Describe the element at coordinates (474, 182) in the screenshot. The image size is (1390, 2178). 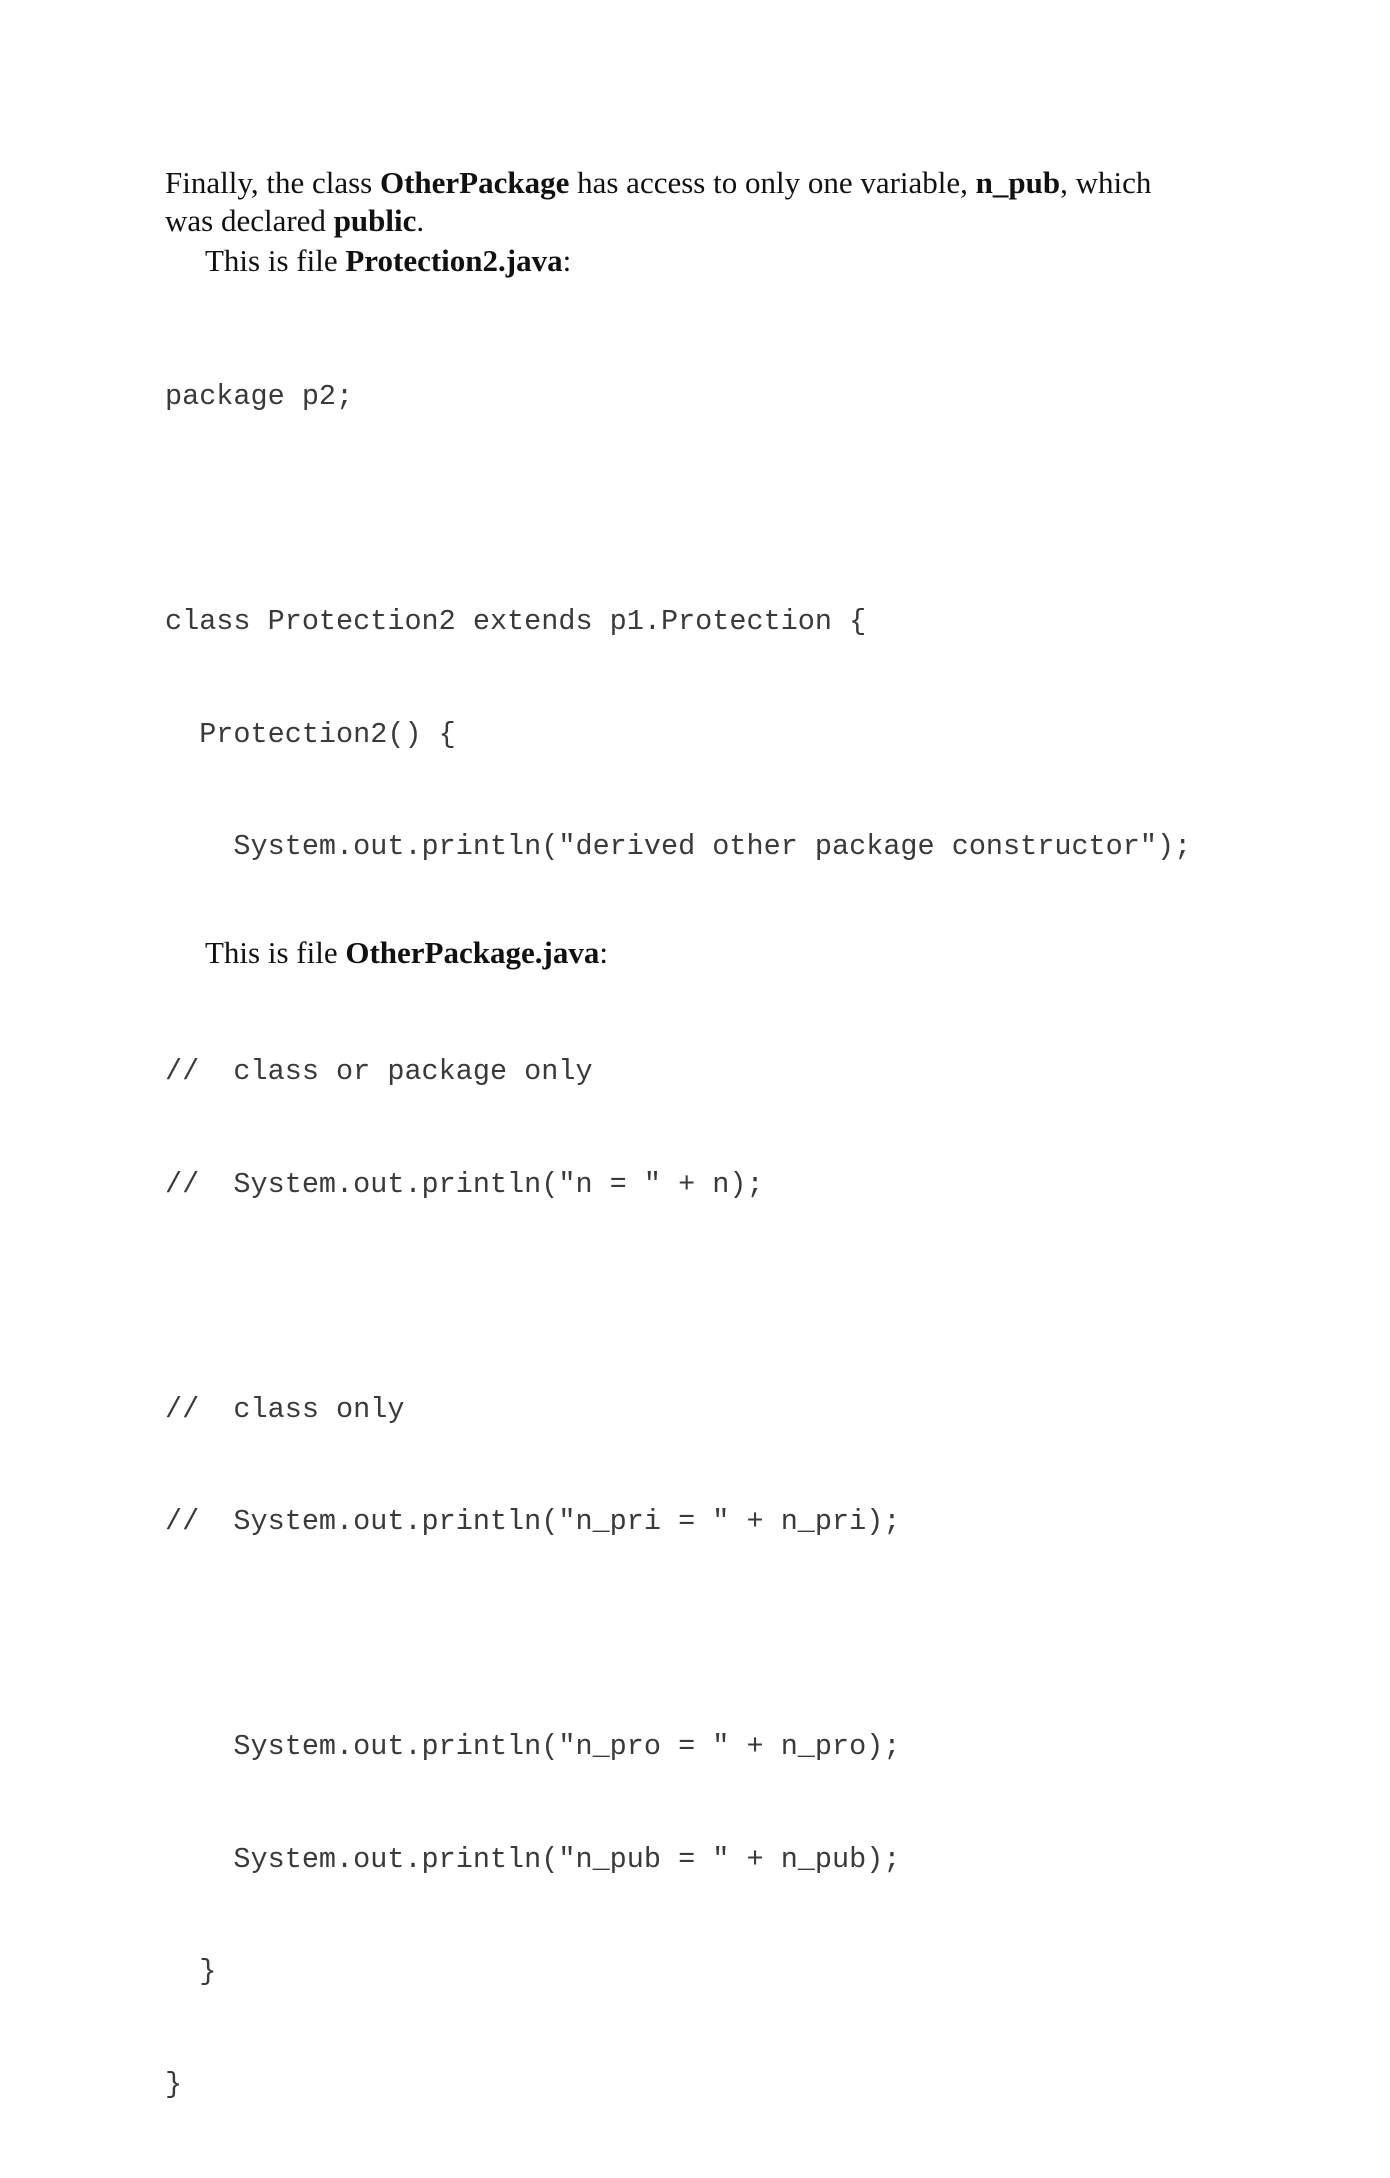
I see `class-name-otherpackage: OtherPackage` at that location.